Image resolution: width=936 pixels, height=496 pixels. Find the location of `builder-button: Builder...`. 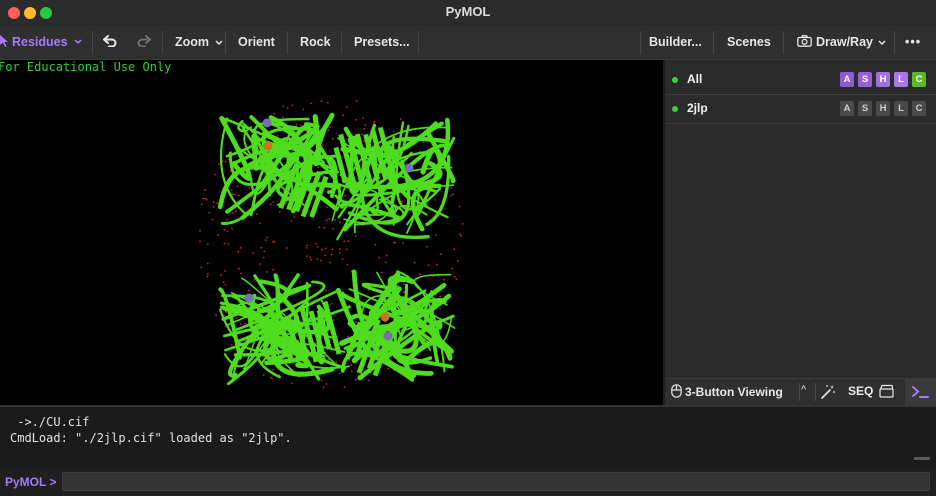

builder-button: Builder... is located at coordinates (675, 42).